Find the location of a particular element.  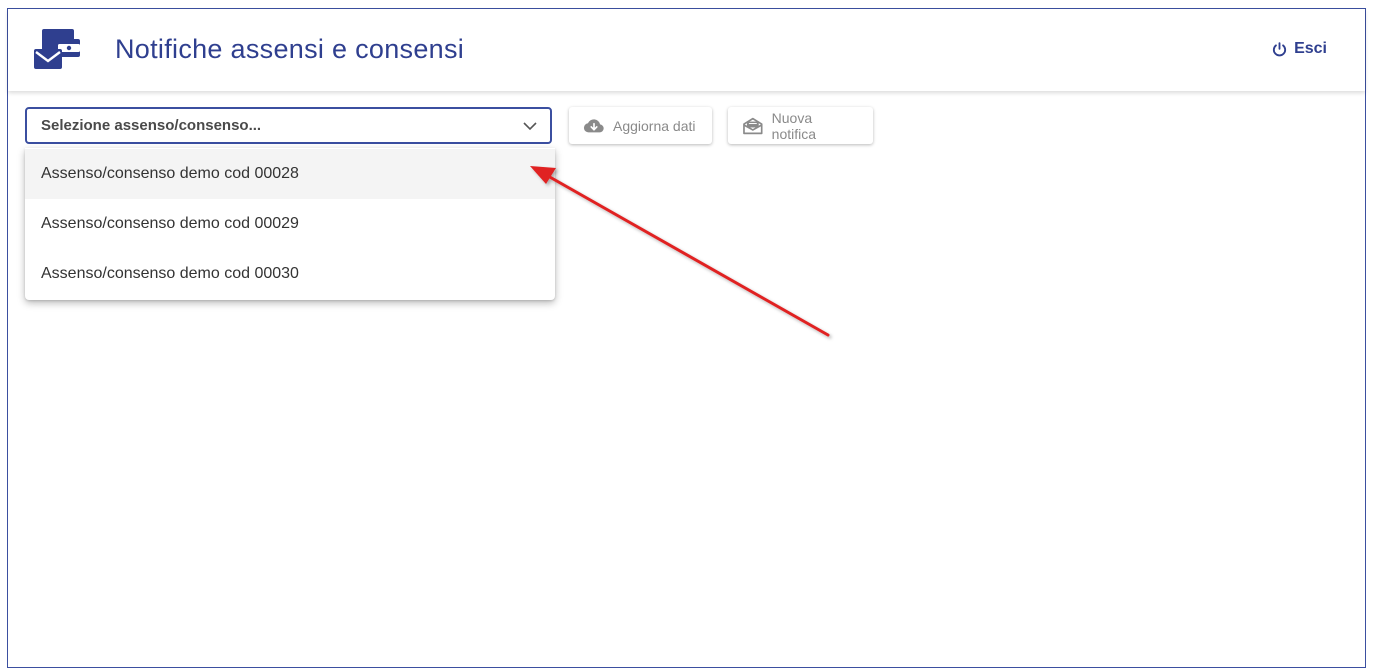

new-notification-label: Nuova notifica is located at coordinates (794, 125).